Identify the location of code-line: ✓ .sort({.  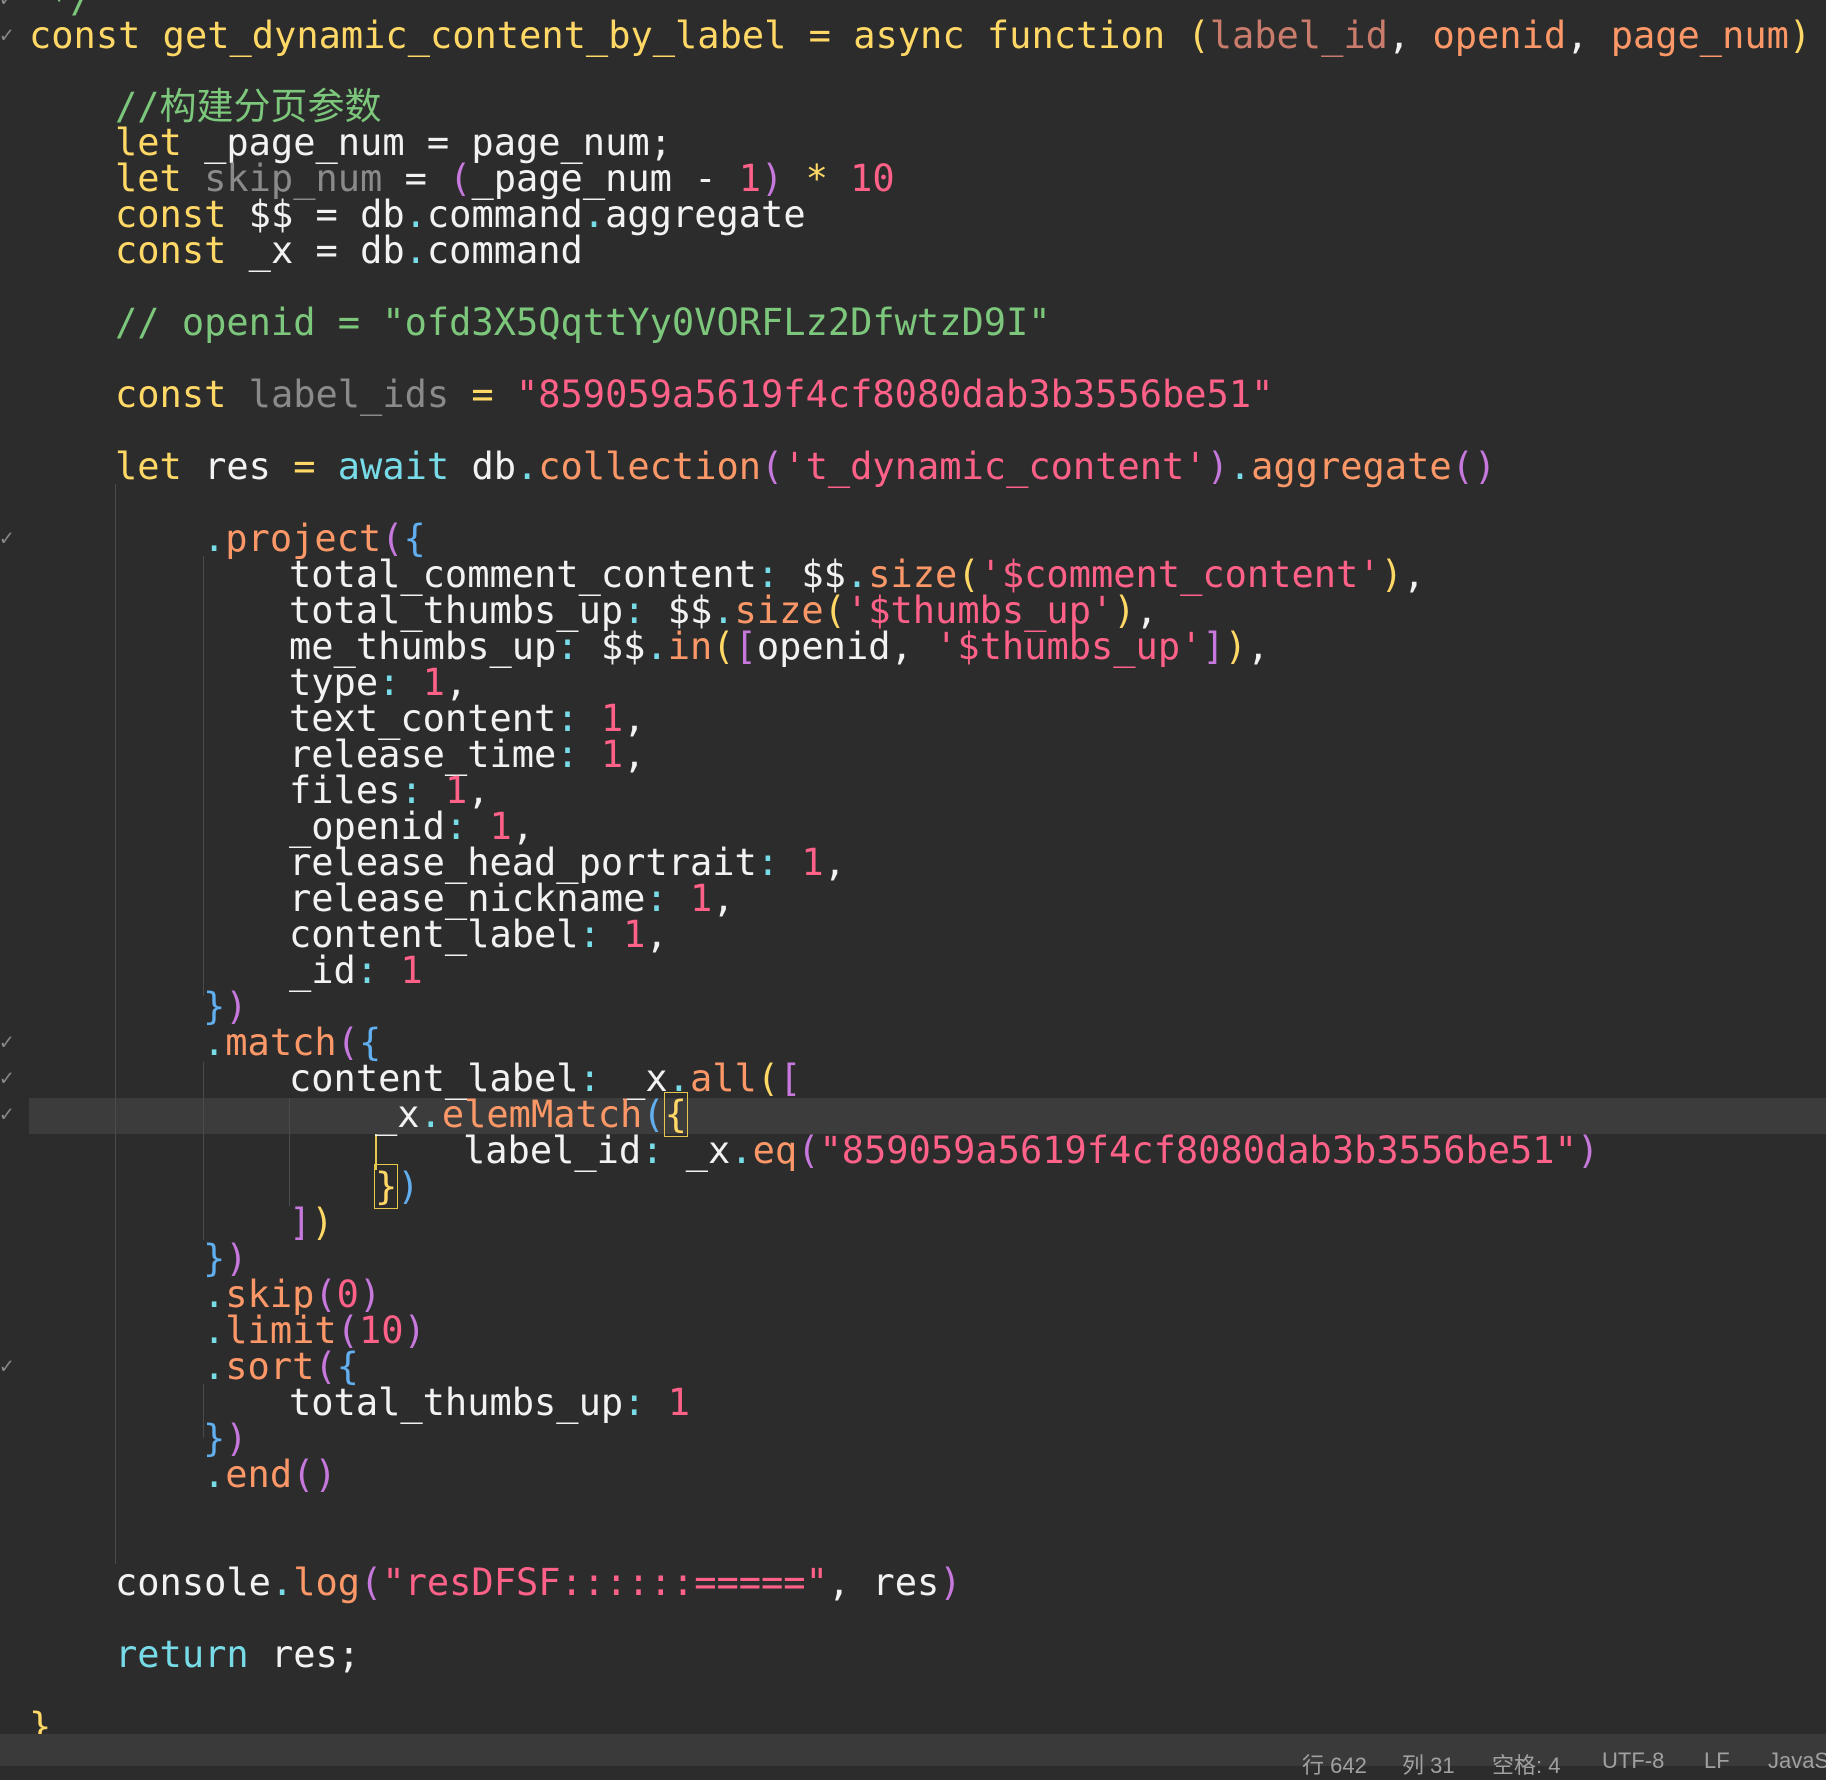
(179, 1366).